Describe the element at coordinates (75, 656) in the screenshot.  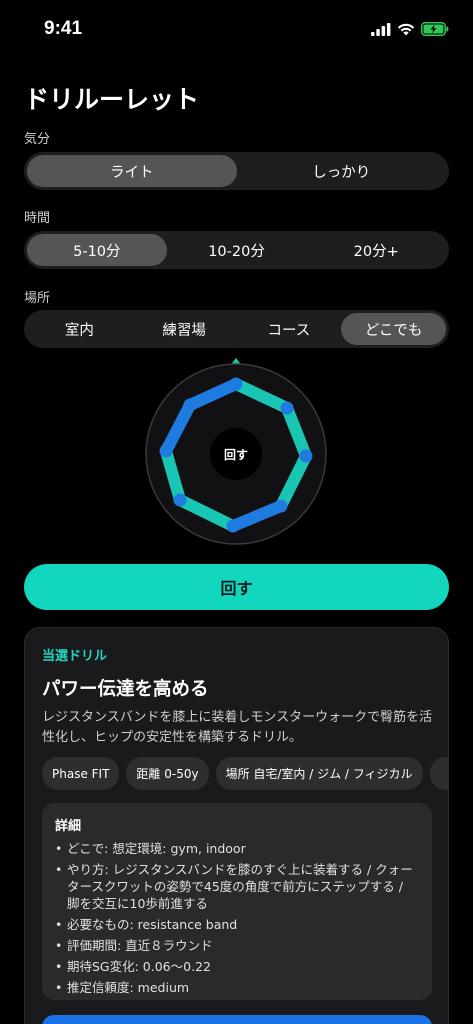
I see `result-kicker: 当選ドリル` at that location.